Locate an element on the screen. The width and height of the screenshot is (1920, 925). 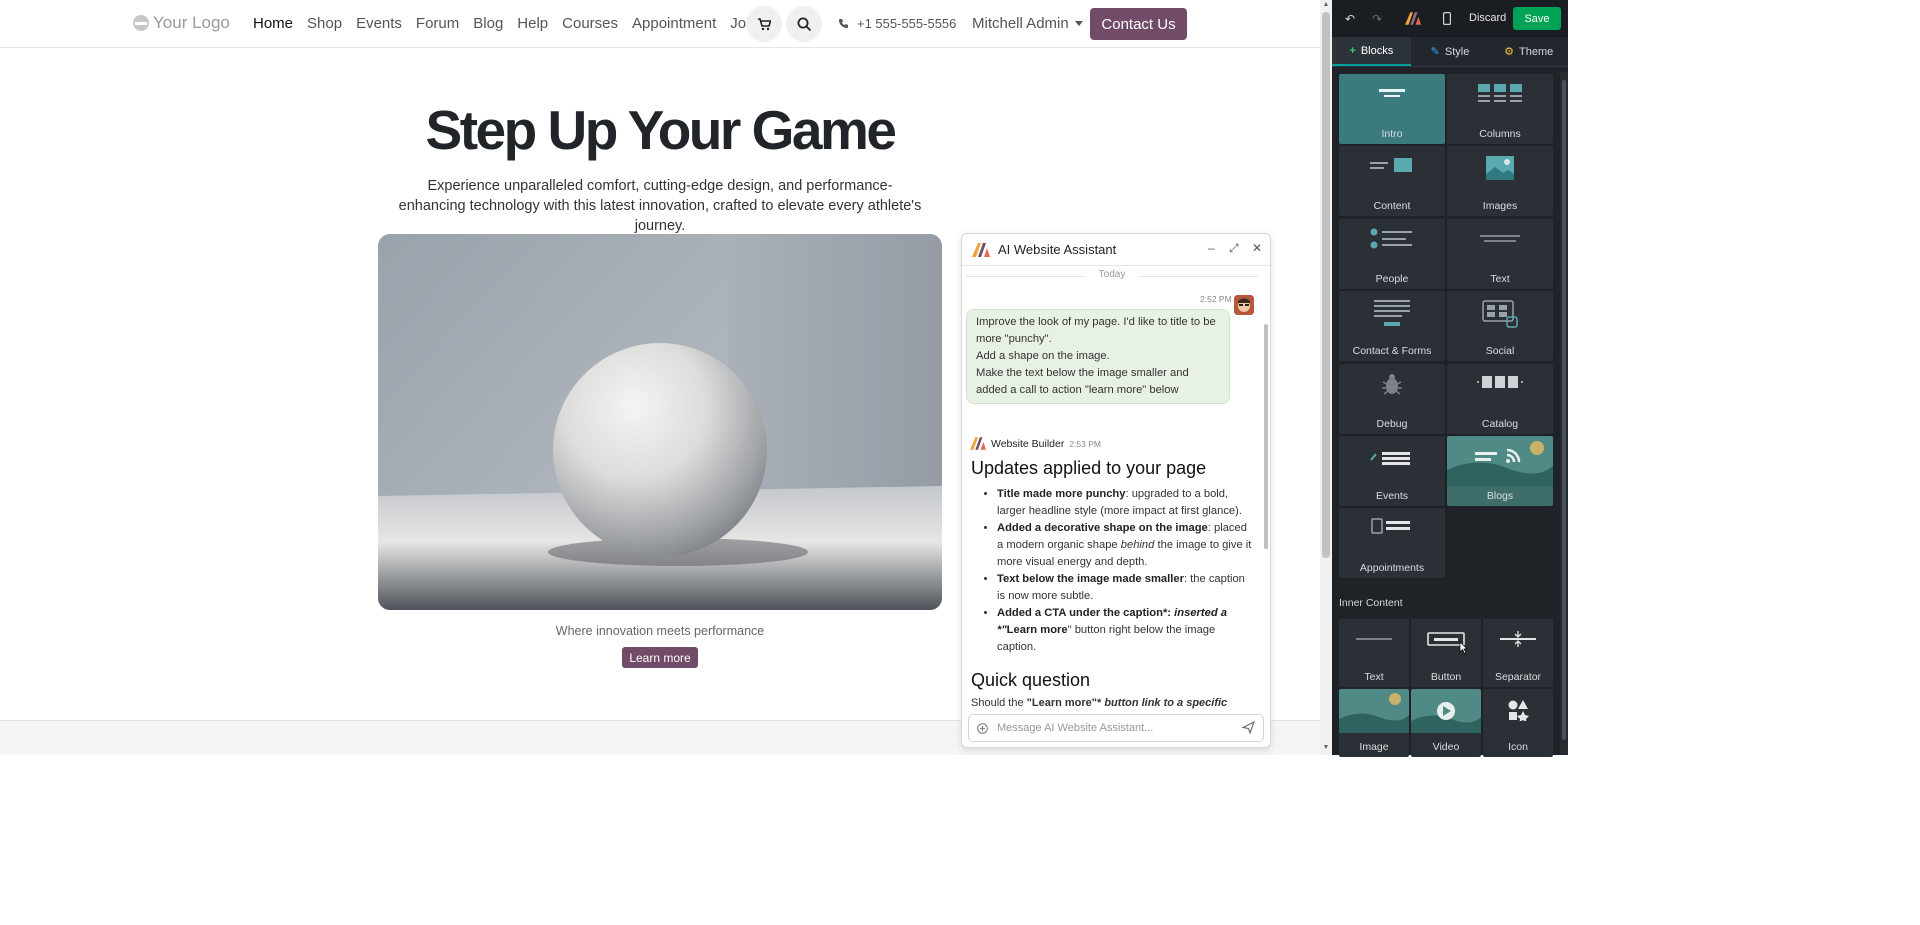
page-scrollbar: ▲ ▼ is located at coordinates (1326, 377).